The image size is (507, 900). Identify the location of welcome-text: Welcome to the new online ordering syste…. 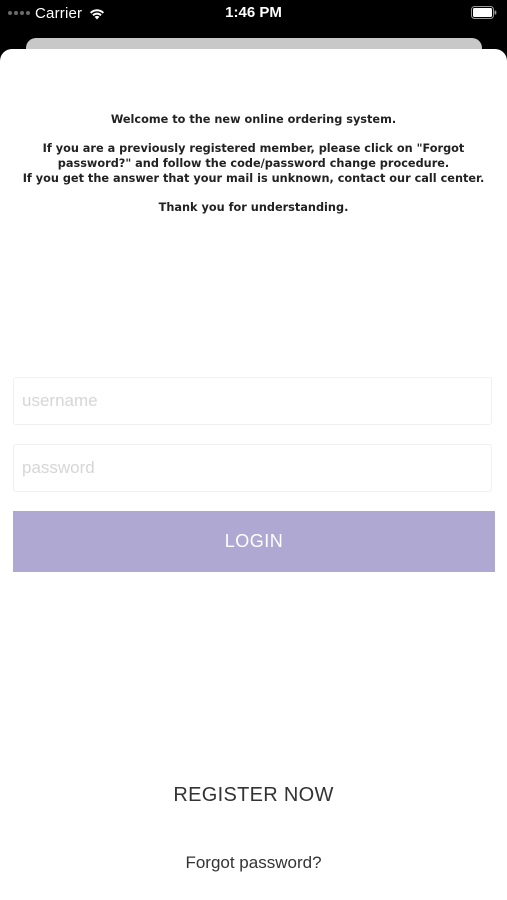
(253, 119).